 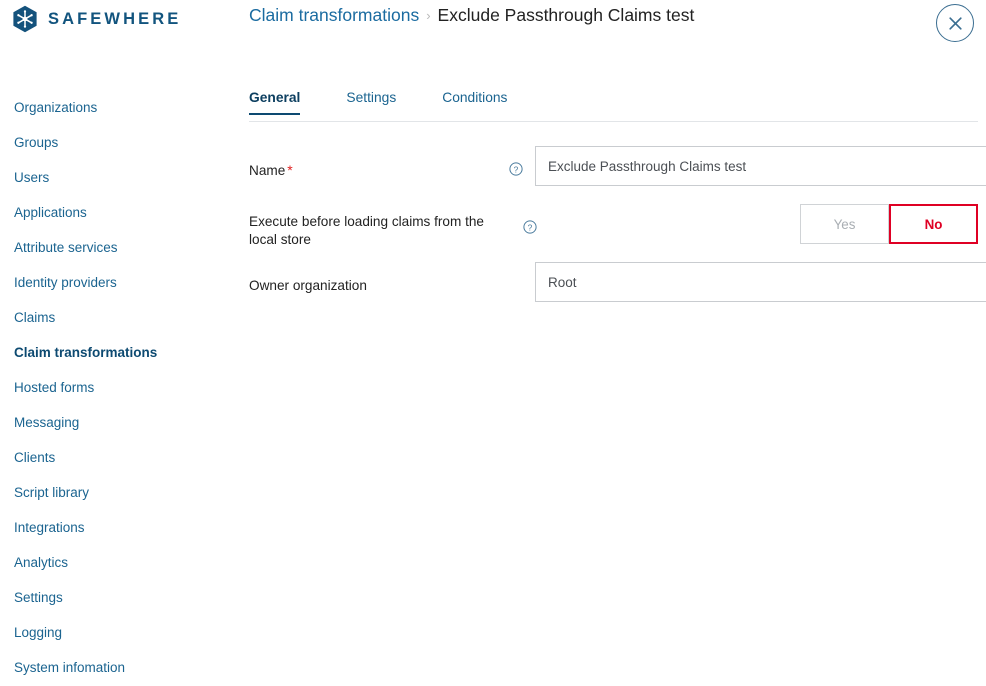 What do you see at coordinates (116, 457) in the screenshot?
I see `sidebar-item-clients: Clients` at bounding box center [116, 457].